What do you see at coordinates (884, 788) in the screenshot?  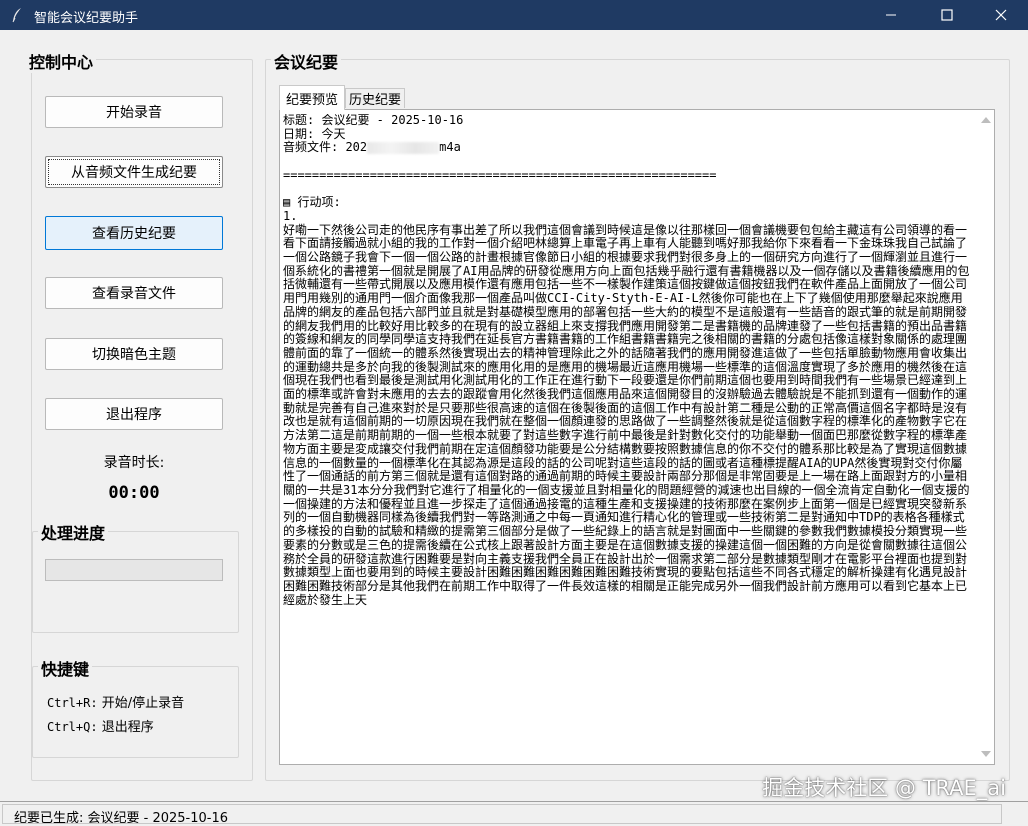 I see `watermark: 掘金技术社区 @ TRAE_ai` at bounding box center [884, 788].